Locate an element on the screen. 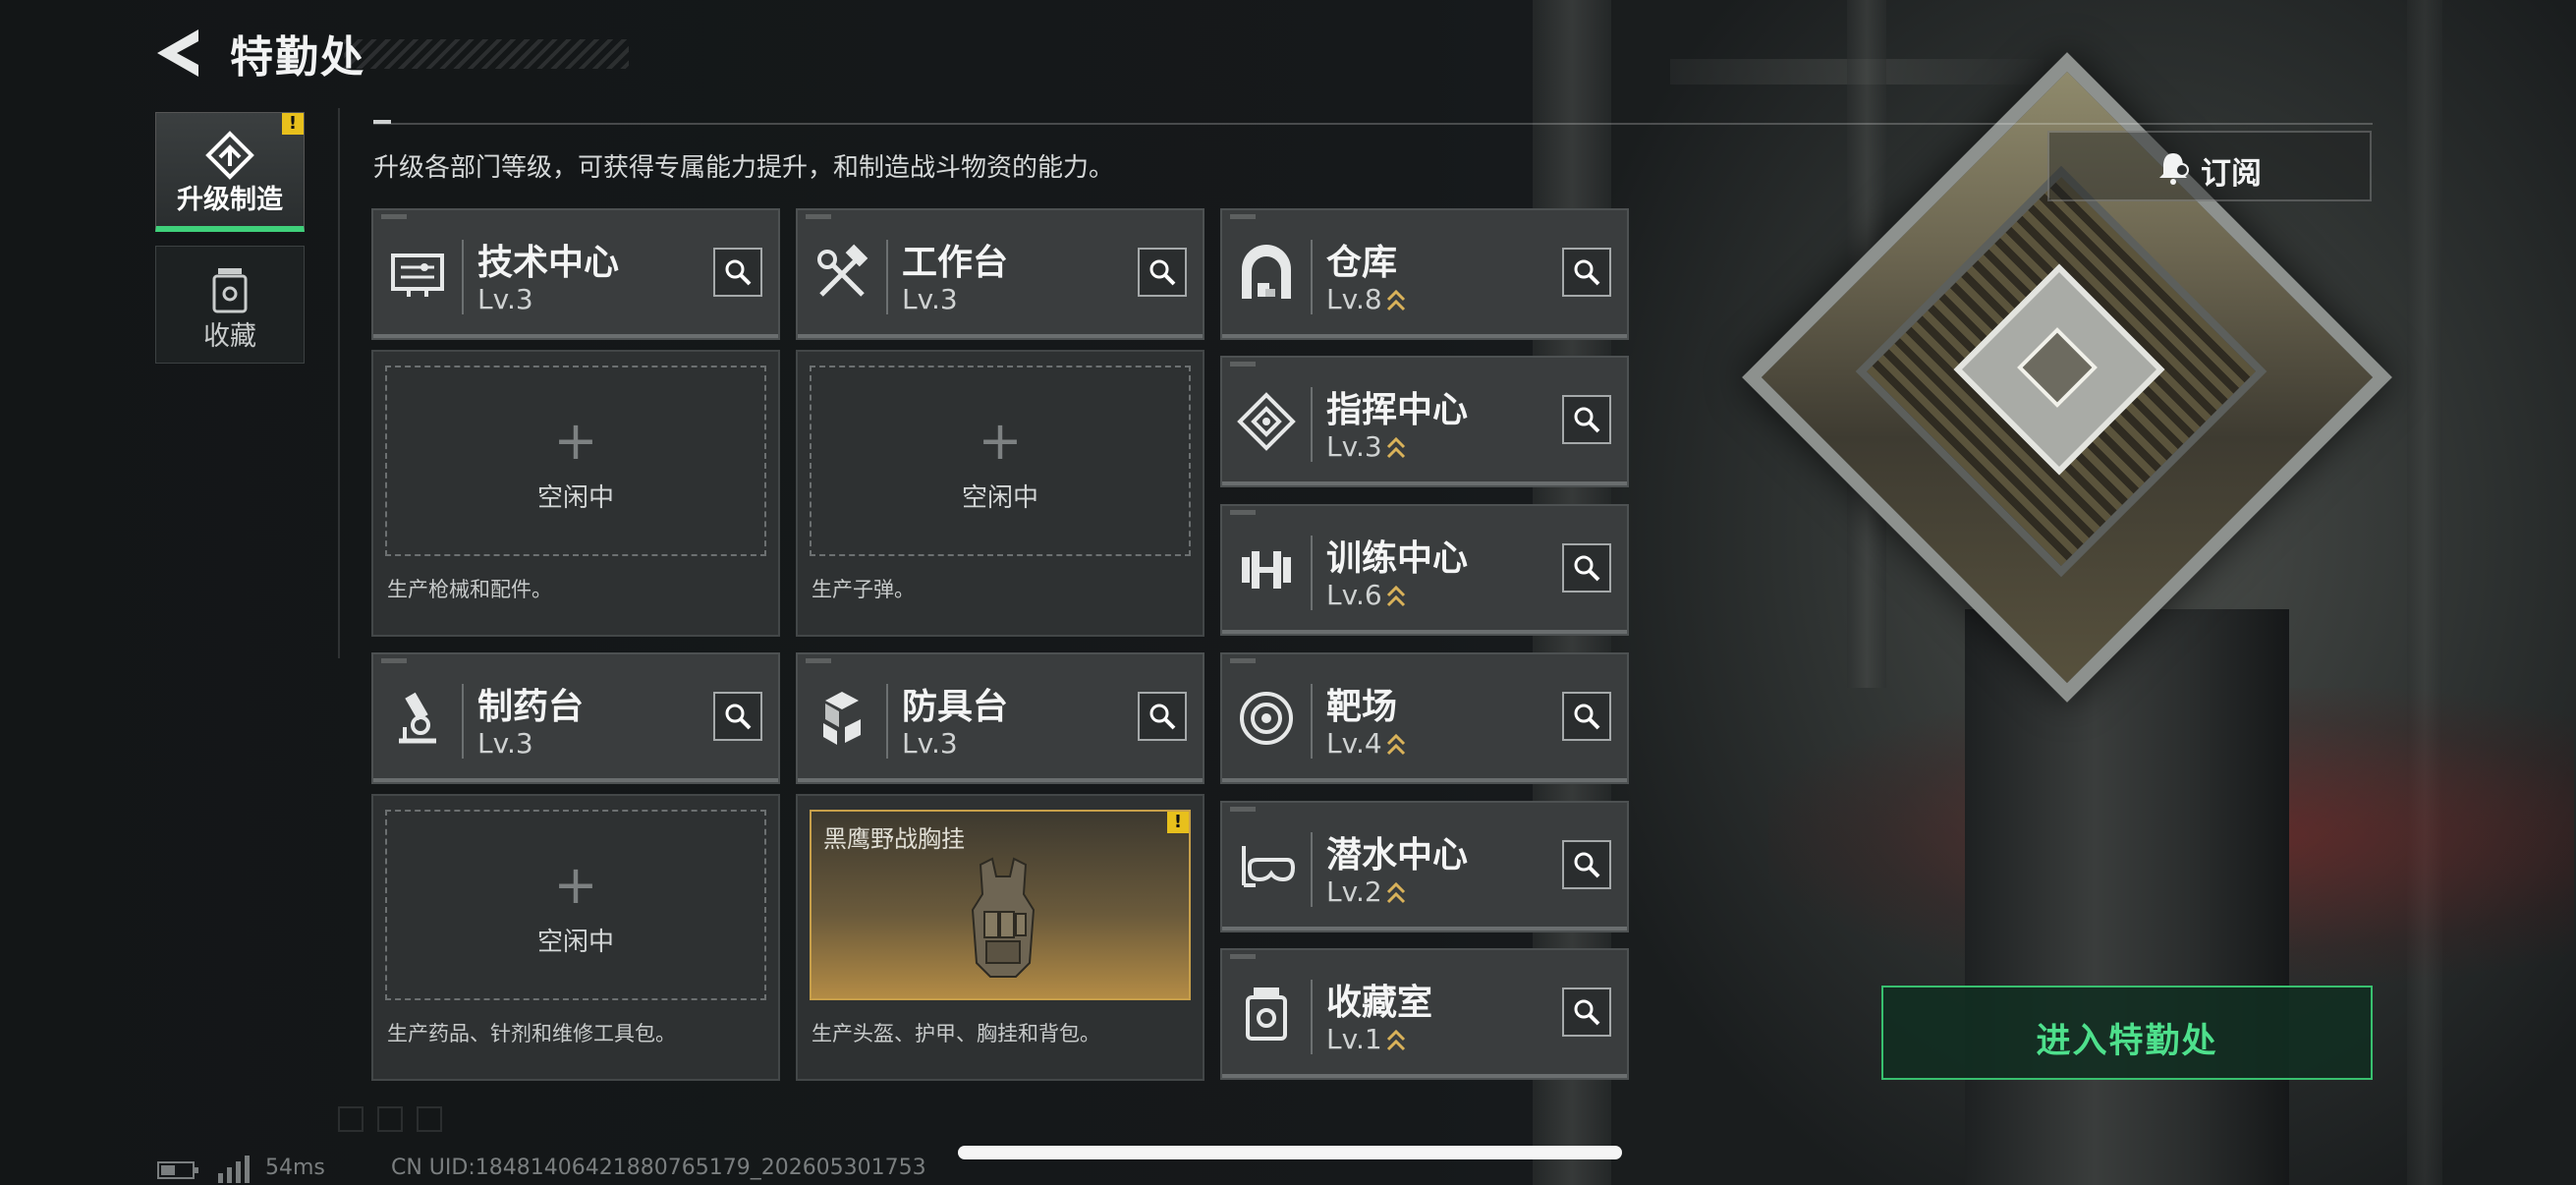  diving-mask-icon is located at coordinates (1269, 867).